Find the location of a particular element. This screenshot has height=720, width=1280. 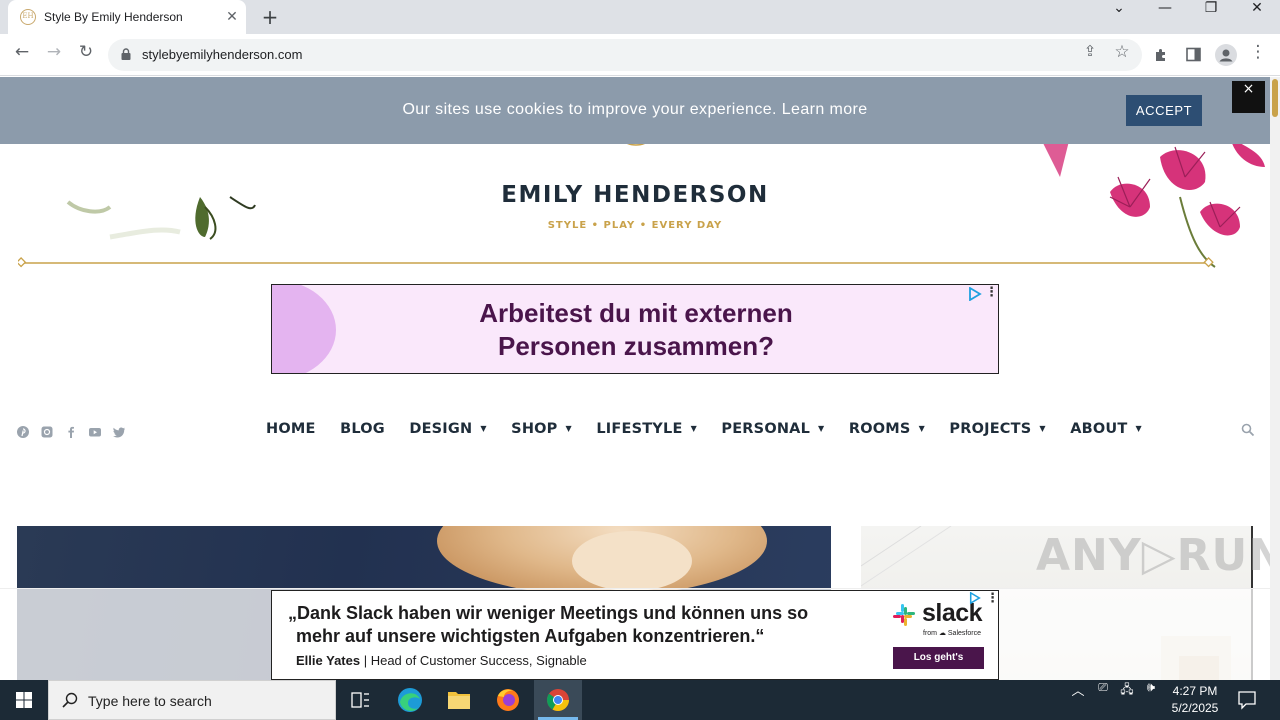

back-arrow-icon: ← is located at coordinates (22, 55).